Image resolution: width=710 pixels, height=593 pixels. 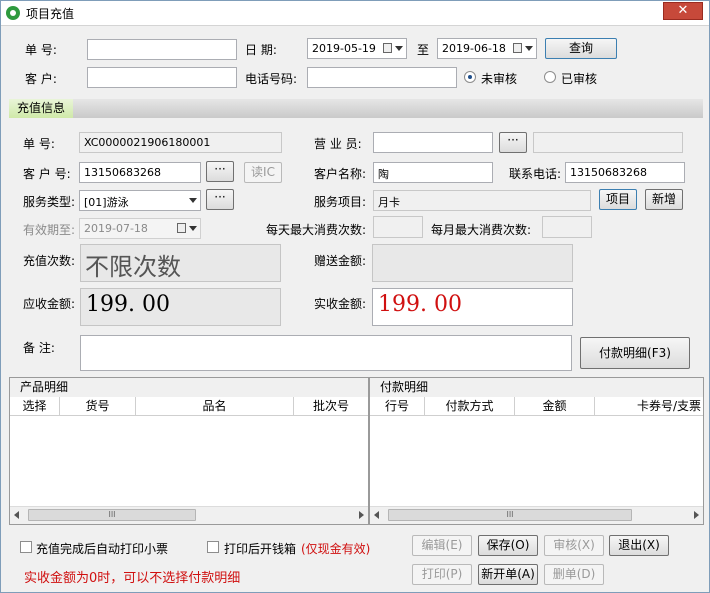 What do you see at coordinates (536, 451) in the screenshot?
I see `payment-grid: 付款明细 行号 付款方式 金额 卡券号/支票 III` at bounding box center [536, 451].